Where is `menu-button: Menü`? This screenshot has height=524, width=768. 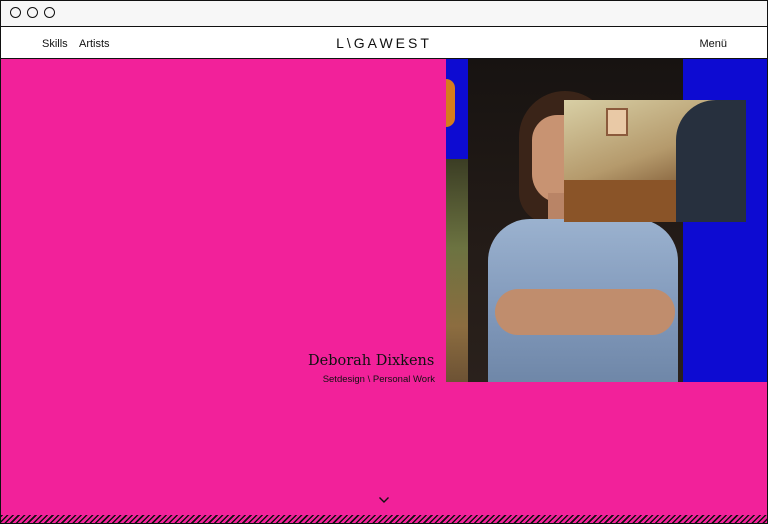 menu-button: Menü is located at coordinates (713, 44).